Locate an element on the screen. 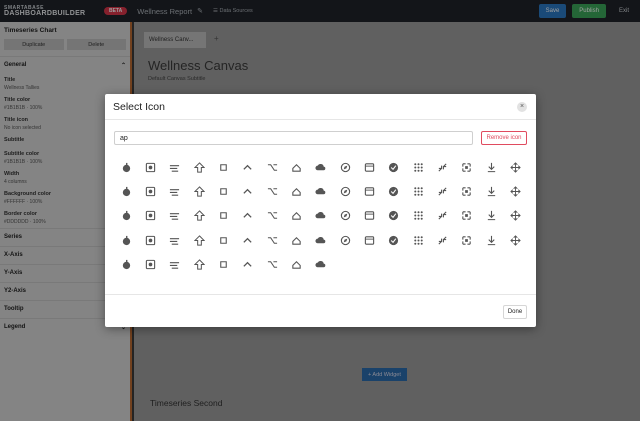  swap-vert-icon is located at coordinates (223, 264).